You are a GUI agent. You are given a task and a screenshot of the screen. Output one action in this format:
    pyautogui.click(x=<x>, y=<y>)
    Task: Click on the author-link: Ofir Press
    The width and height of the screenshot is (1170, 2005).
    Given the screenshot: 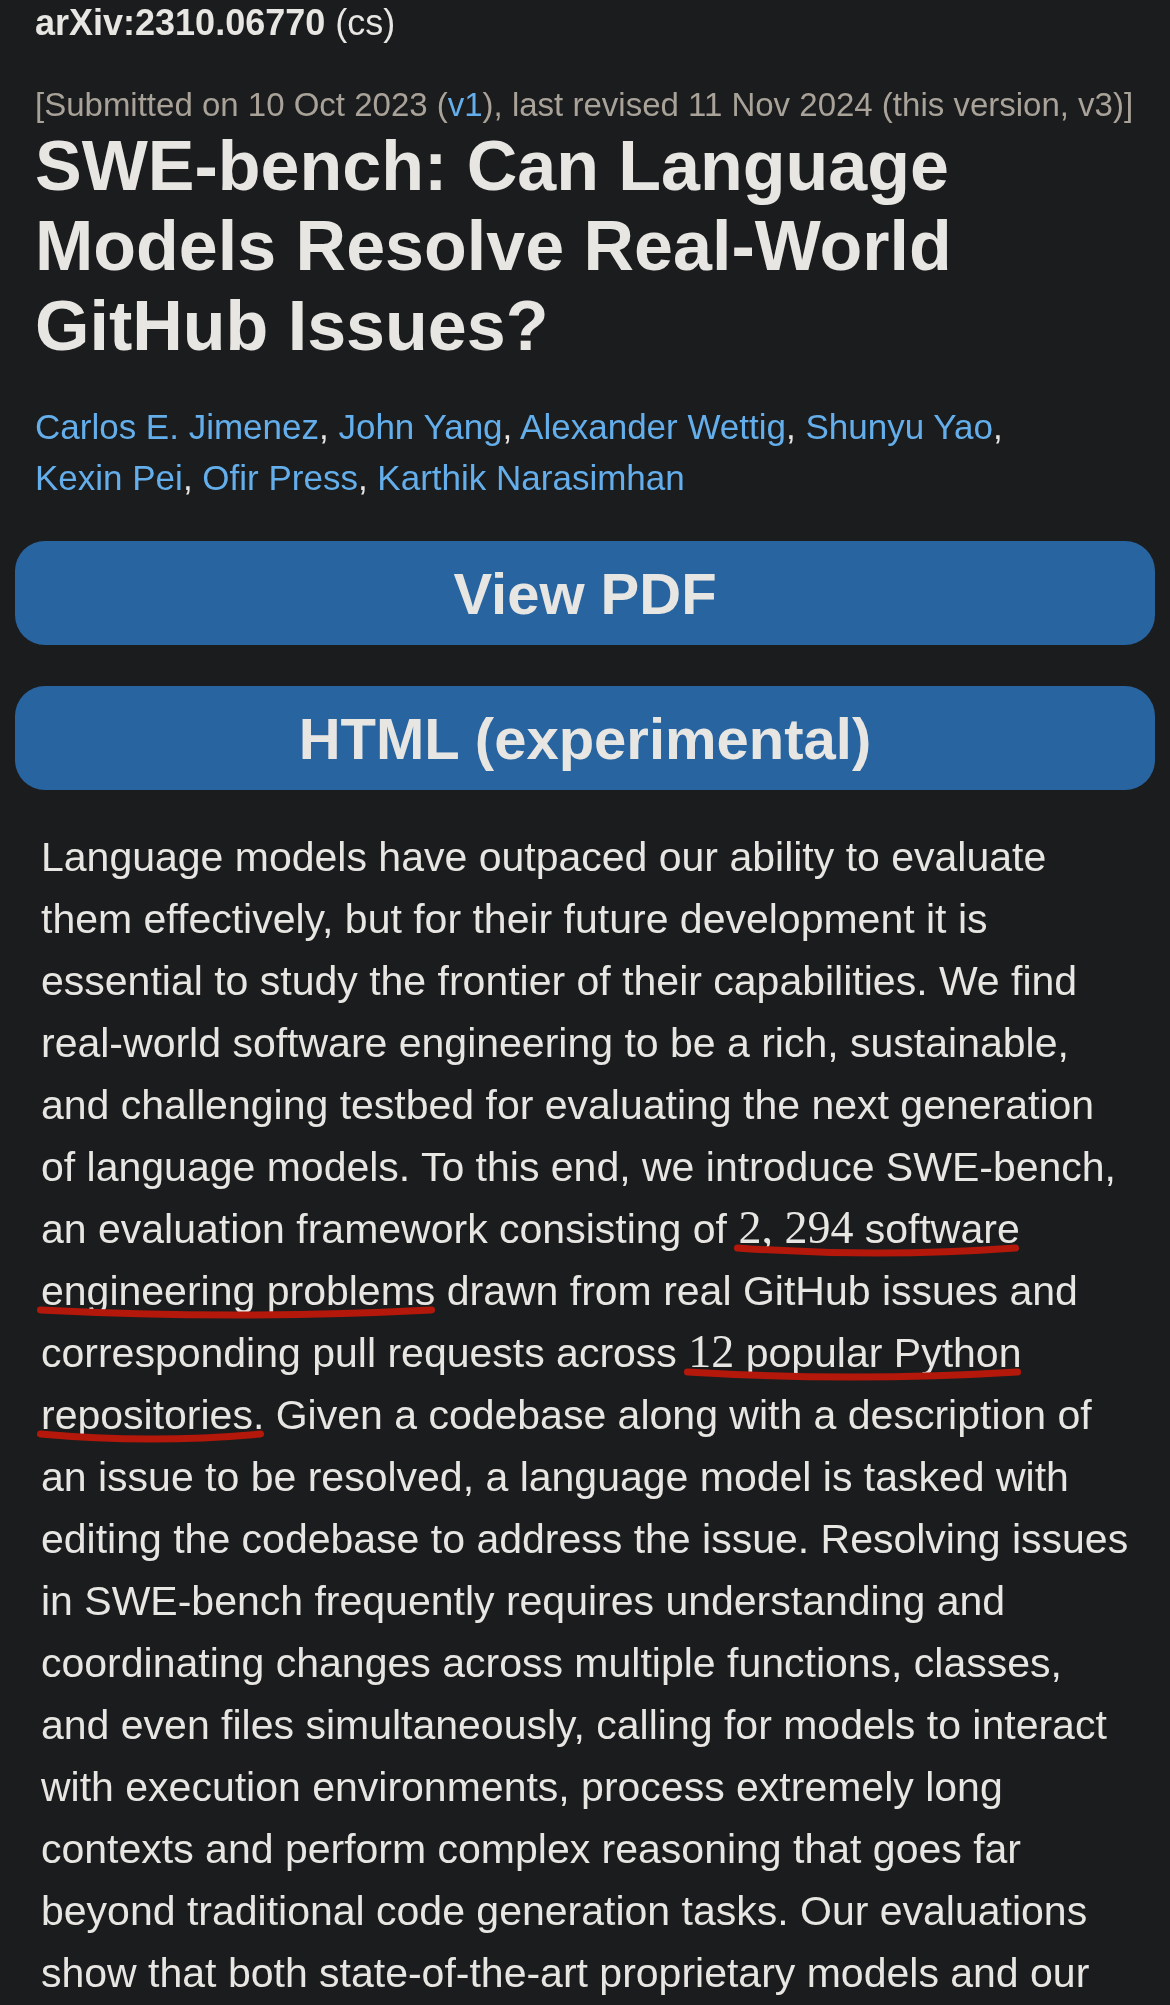 What is the action you would take?
    pyautogui.click(x=280, y=477)
    